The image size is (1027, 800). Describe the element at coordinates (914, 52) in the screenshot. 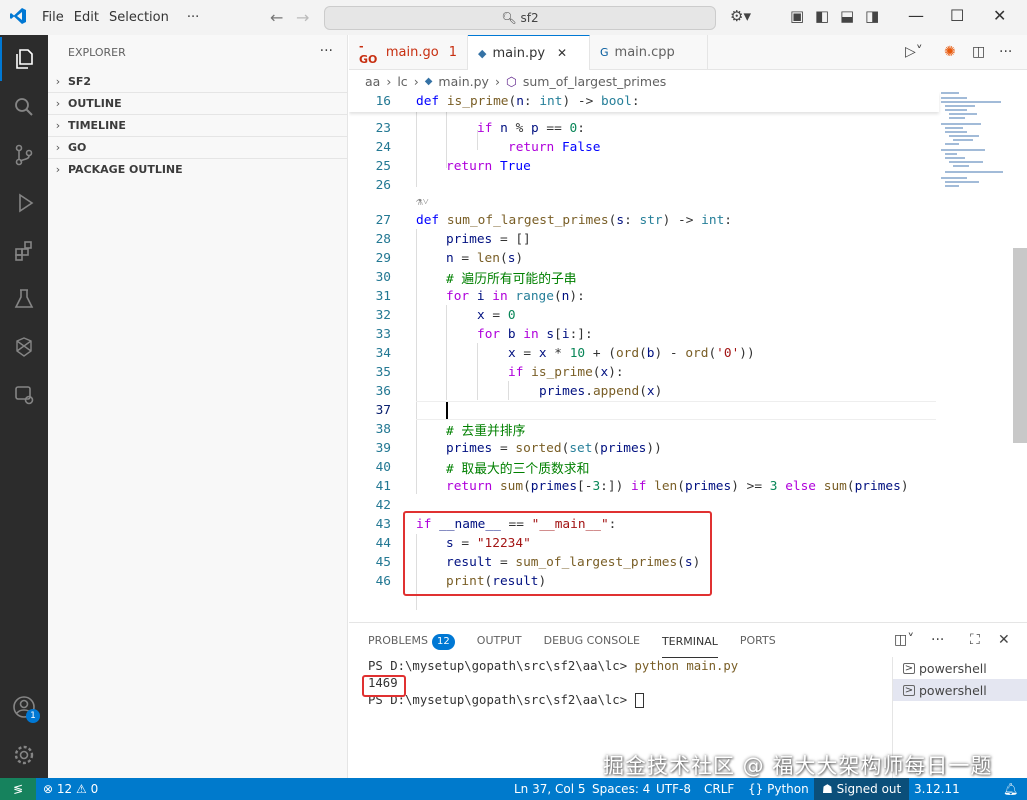

I see `run-file-icon: ▷˅` at that location.